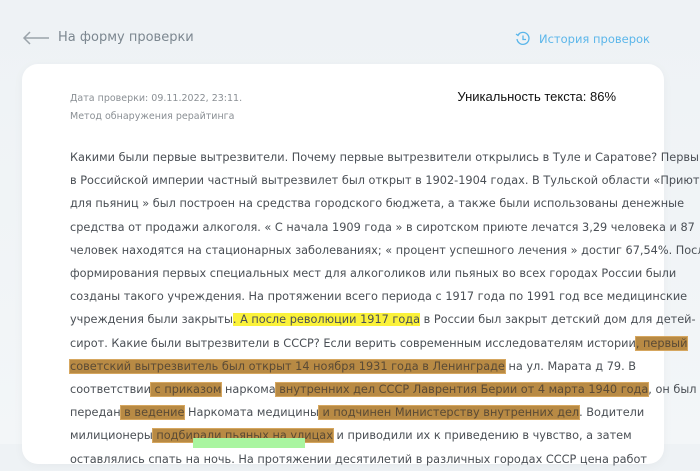 The height and width of the screenshot is (471, 700). I want to click on check-date: Дата проверки: 09.11.2022, 23:11., so click(156, 98).